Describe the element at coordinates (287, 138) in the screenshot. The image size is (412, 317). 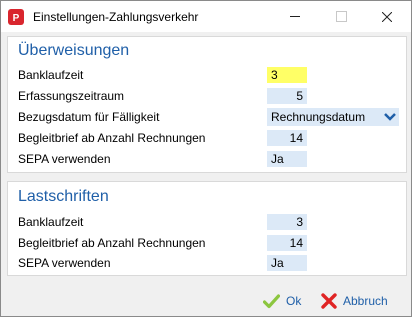
I see `begleitbrief-field: 14` at that location.